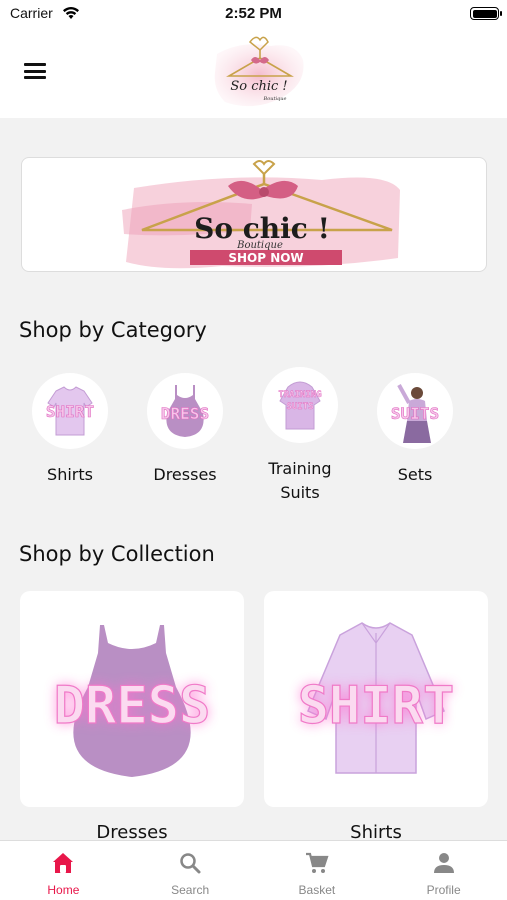 This screenshot has width=507, height=900. I want to click on tab-search: Search, so click(190, 870).